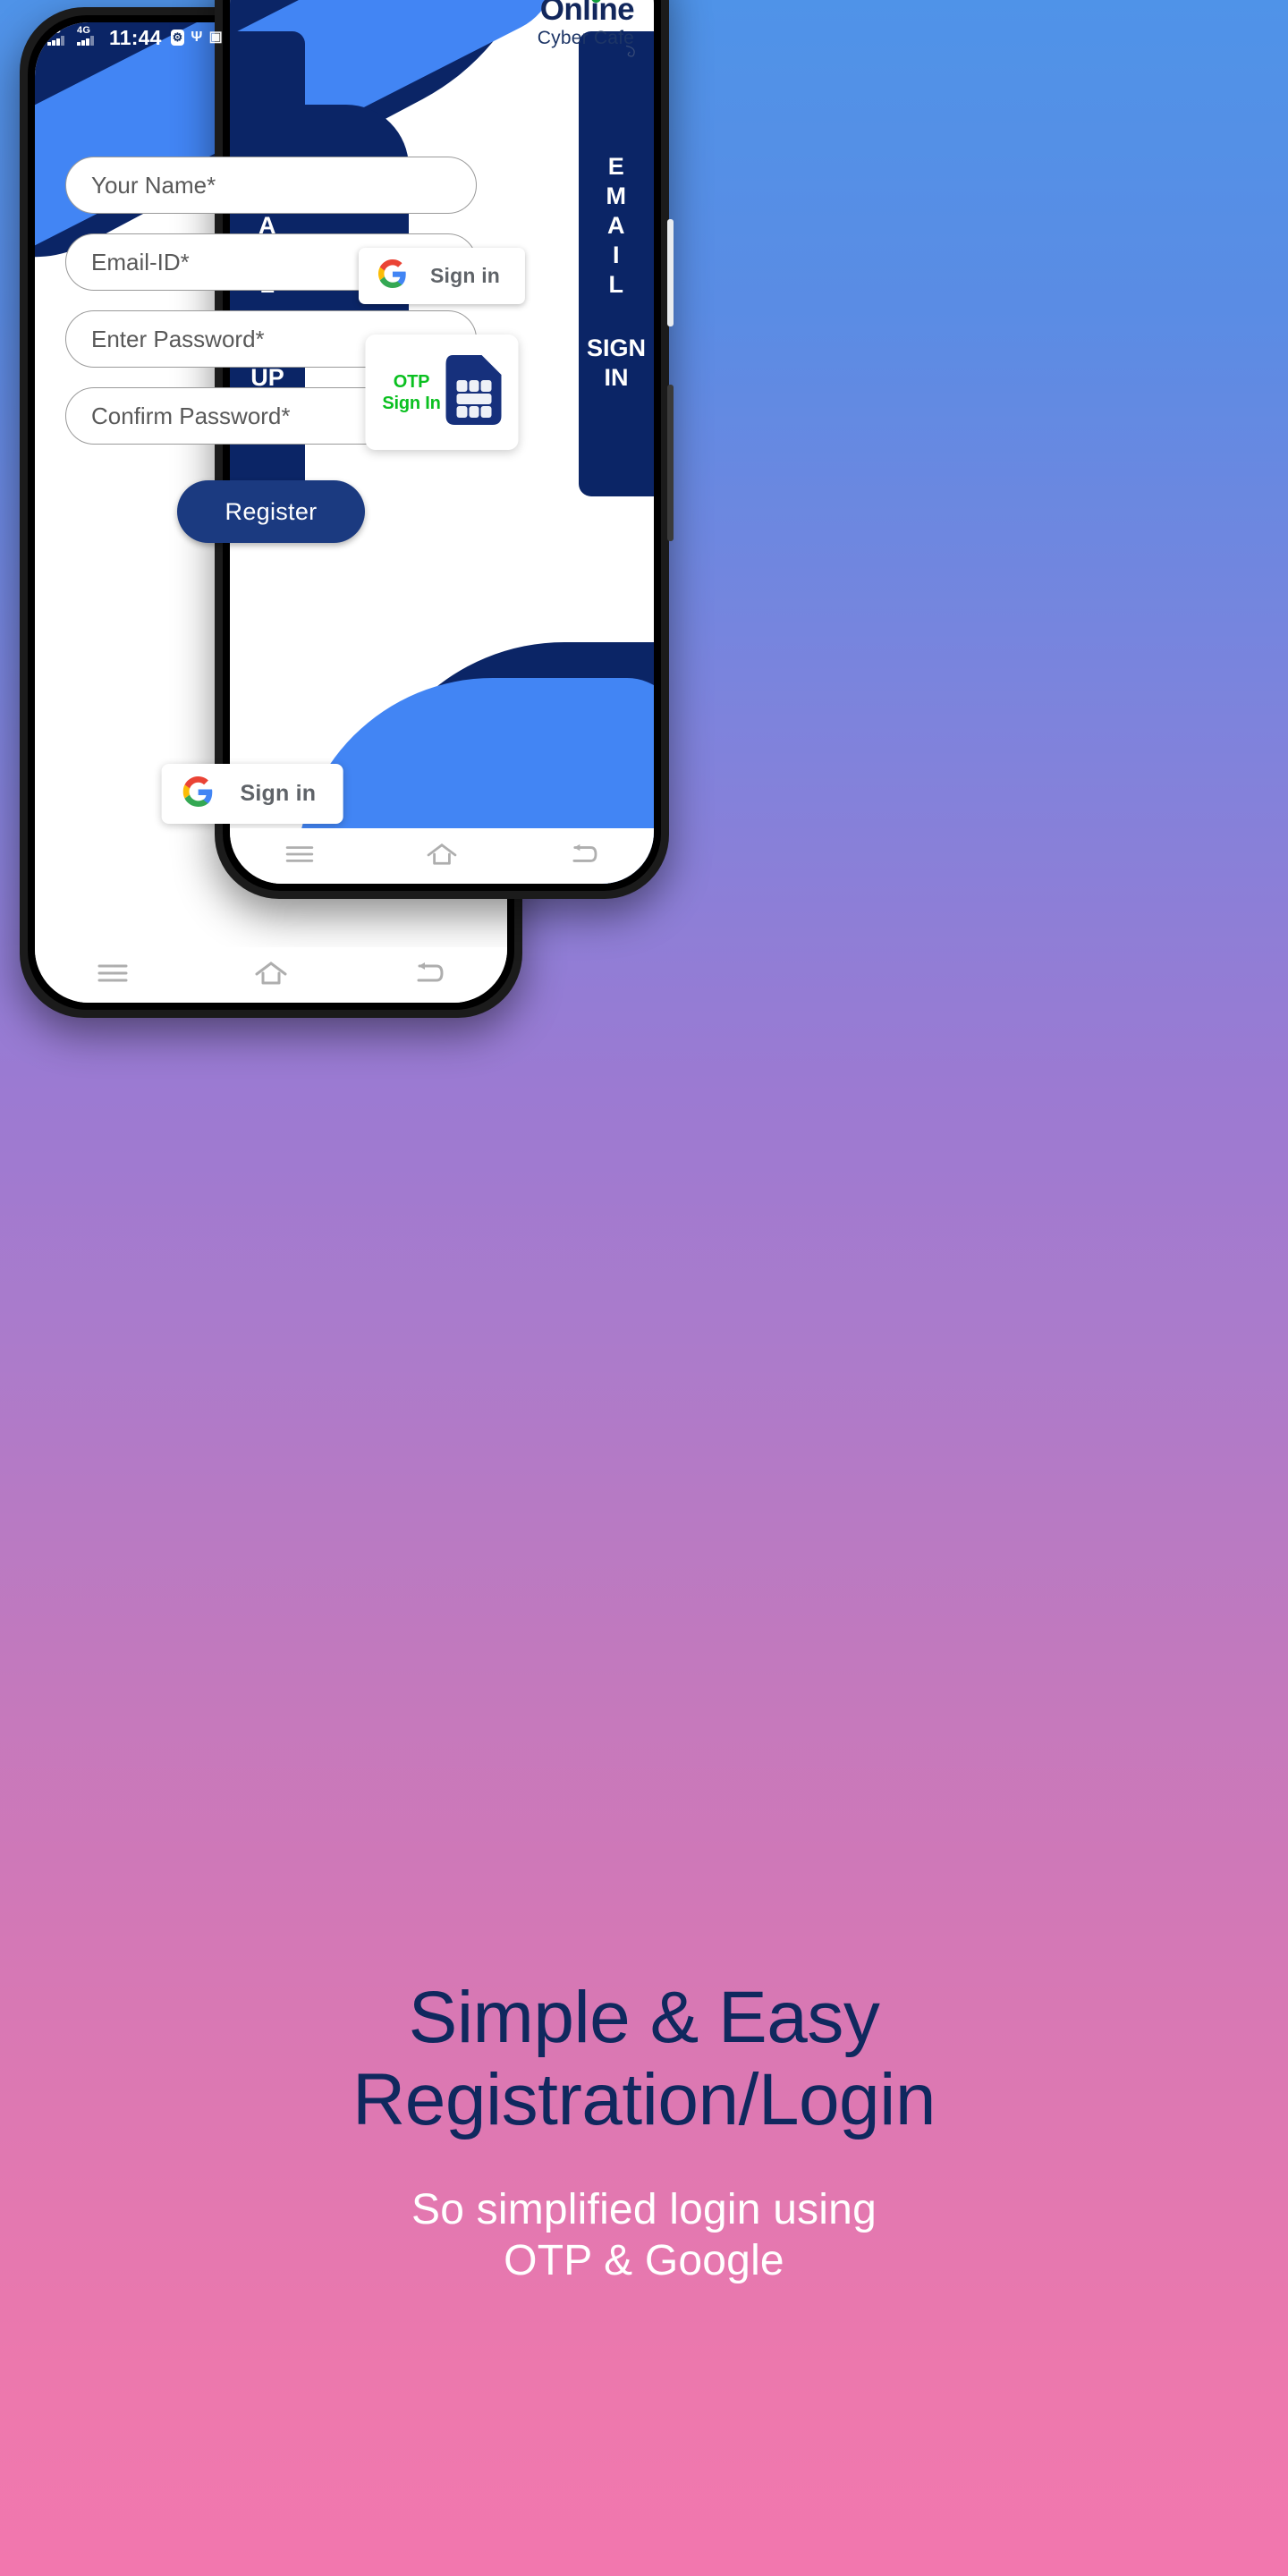 Image resolution: width=1288 pixels, height=2576 pixels. I want to click on sign-in-action-line2: IN, so click(616, 377).